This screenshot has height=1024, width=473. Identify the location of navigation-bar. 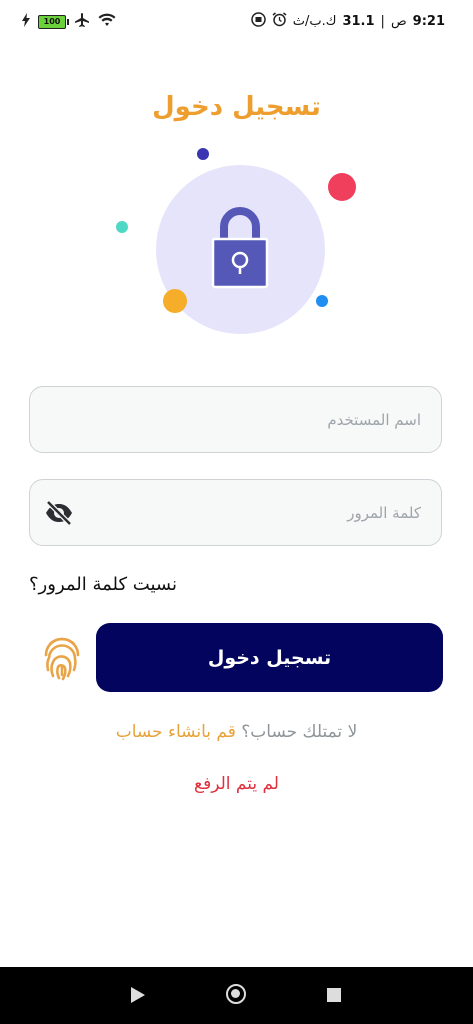
(236, 995).